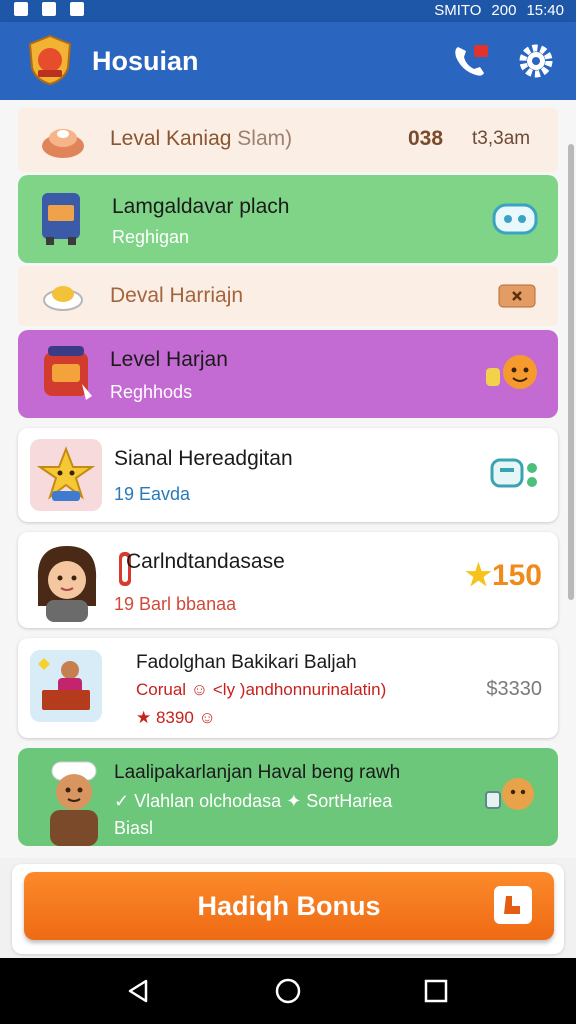 This screenshot has height=1024, width=576. Describe the element at coordinates (288, 219) in the screenshot. I see `list-item: Lamgaldavar plach Reghigan` at that location.